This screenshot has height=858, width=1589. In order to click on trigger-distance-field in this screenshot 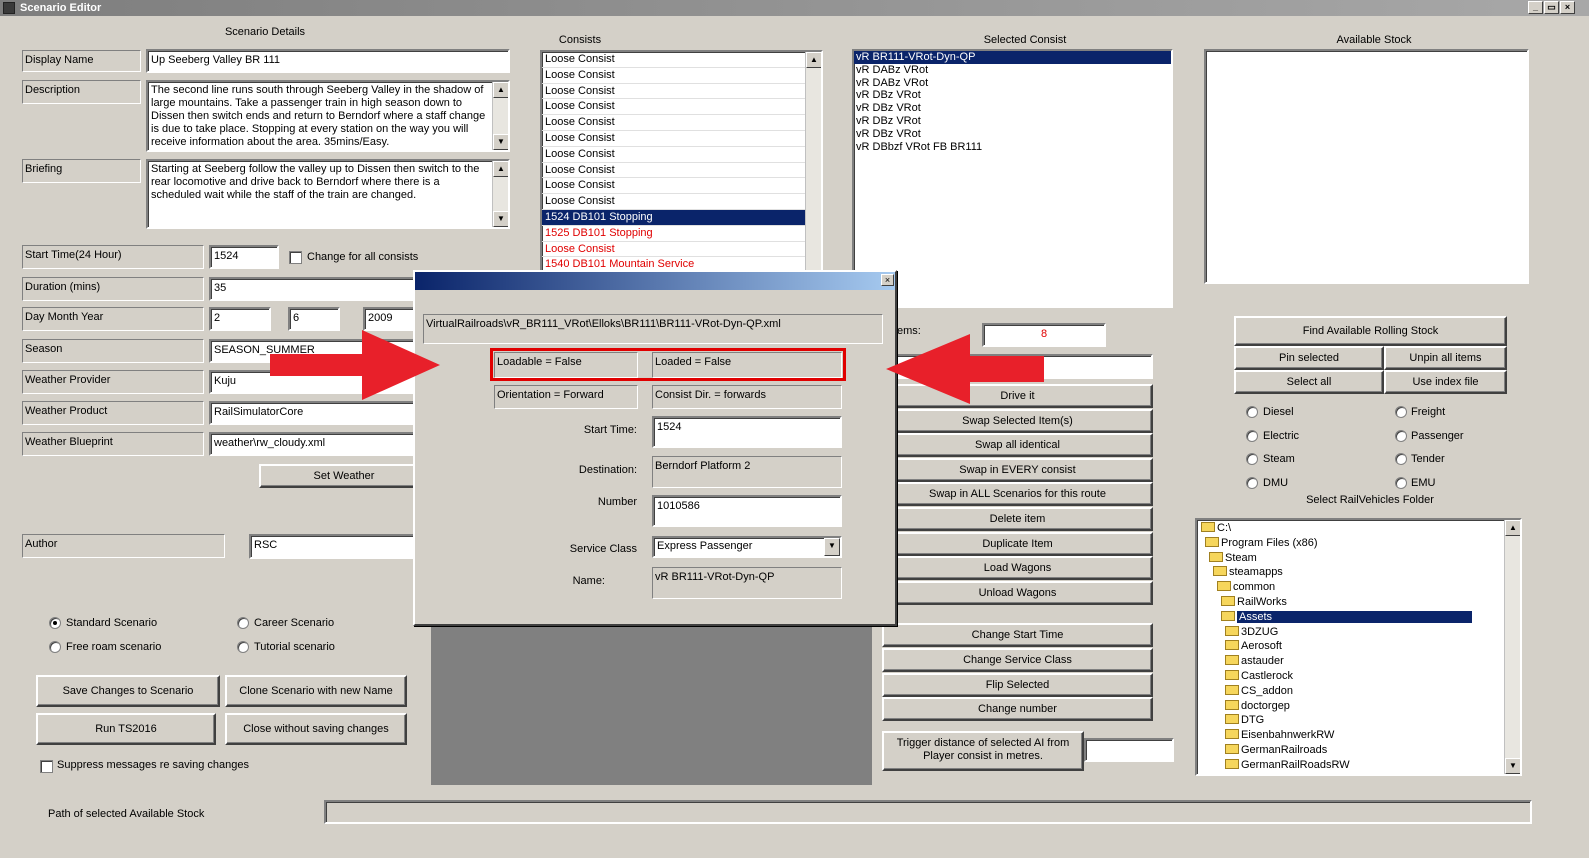, I will do `click(1129, 750)`.